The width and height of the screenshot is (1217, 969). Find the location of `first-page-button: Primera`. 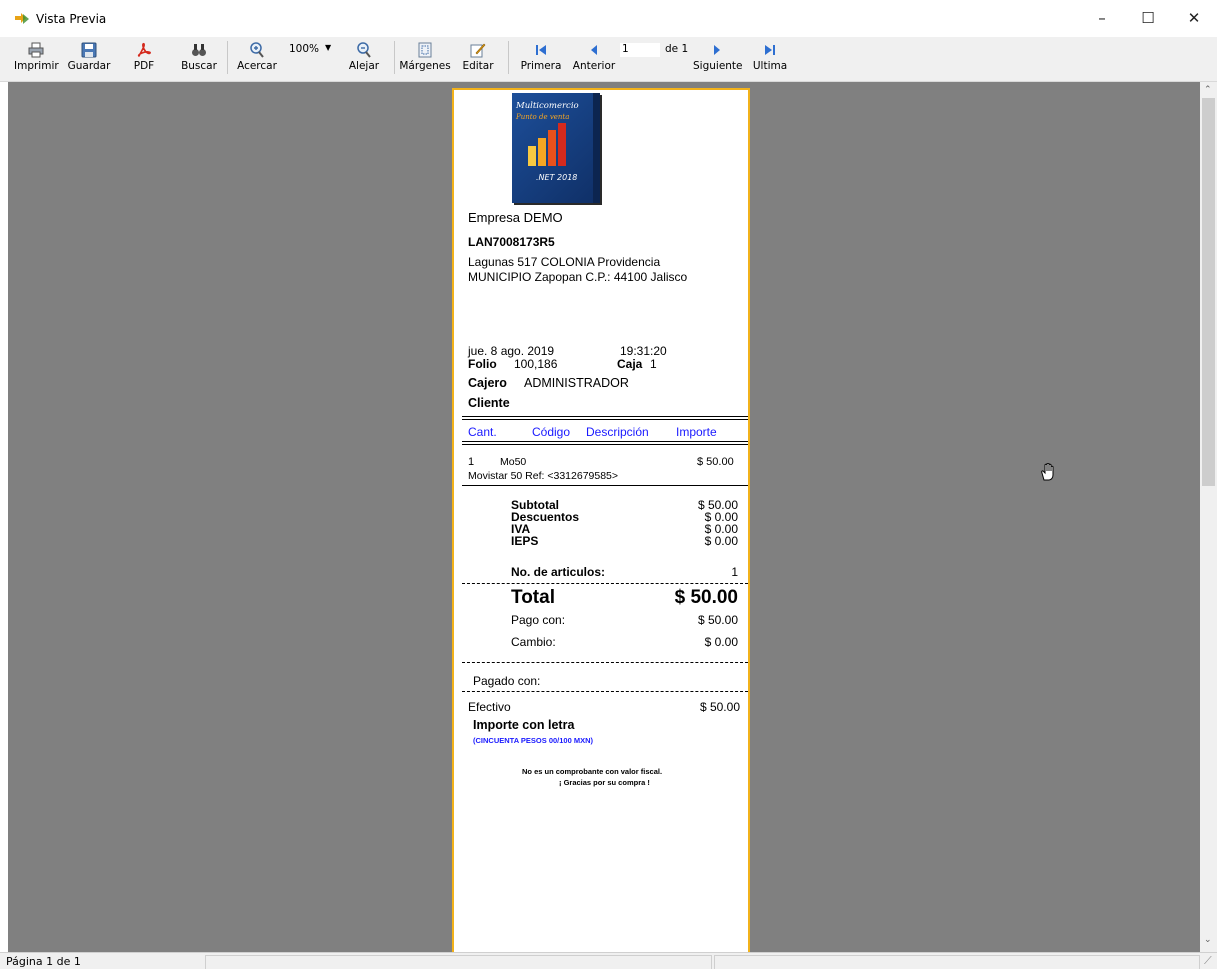

first-page-button: Primera is located at coordinates (541, 59).